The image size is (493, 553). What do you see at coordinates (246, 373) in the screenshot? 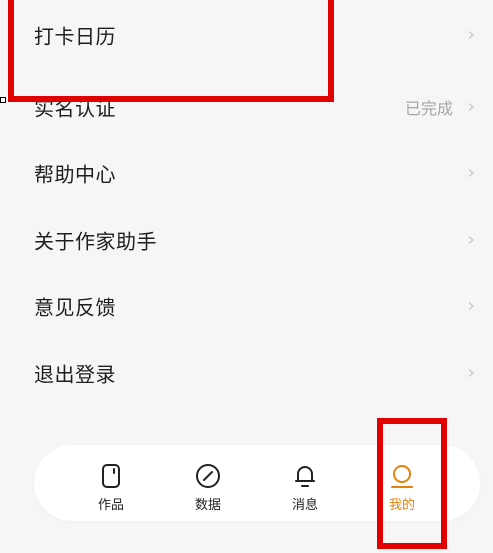
I see `menu-item-logout: 退出登录 ›` at bounding box center [246, 373].